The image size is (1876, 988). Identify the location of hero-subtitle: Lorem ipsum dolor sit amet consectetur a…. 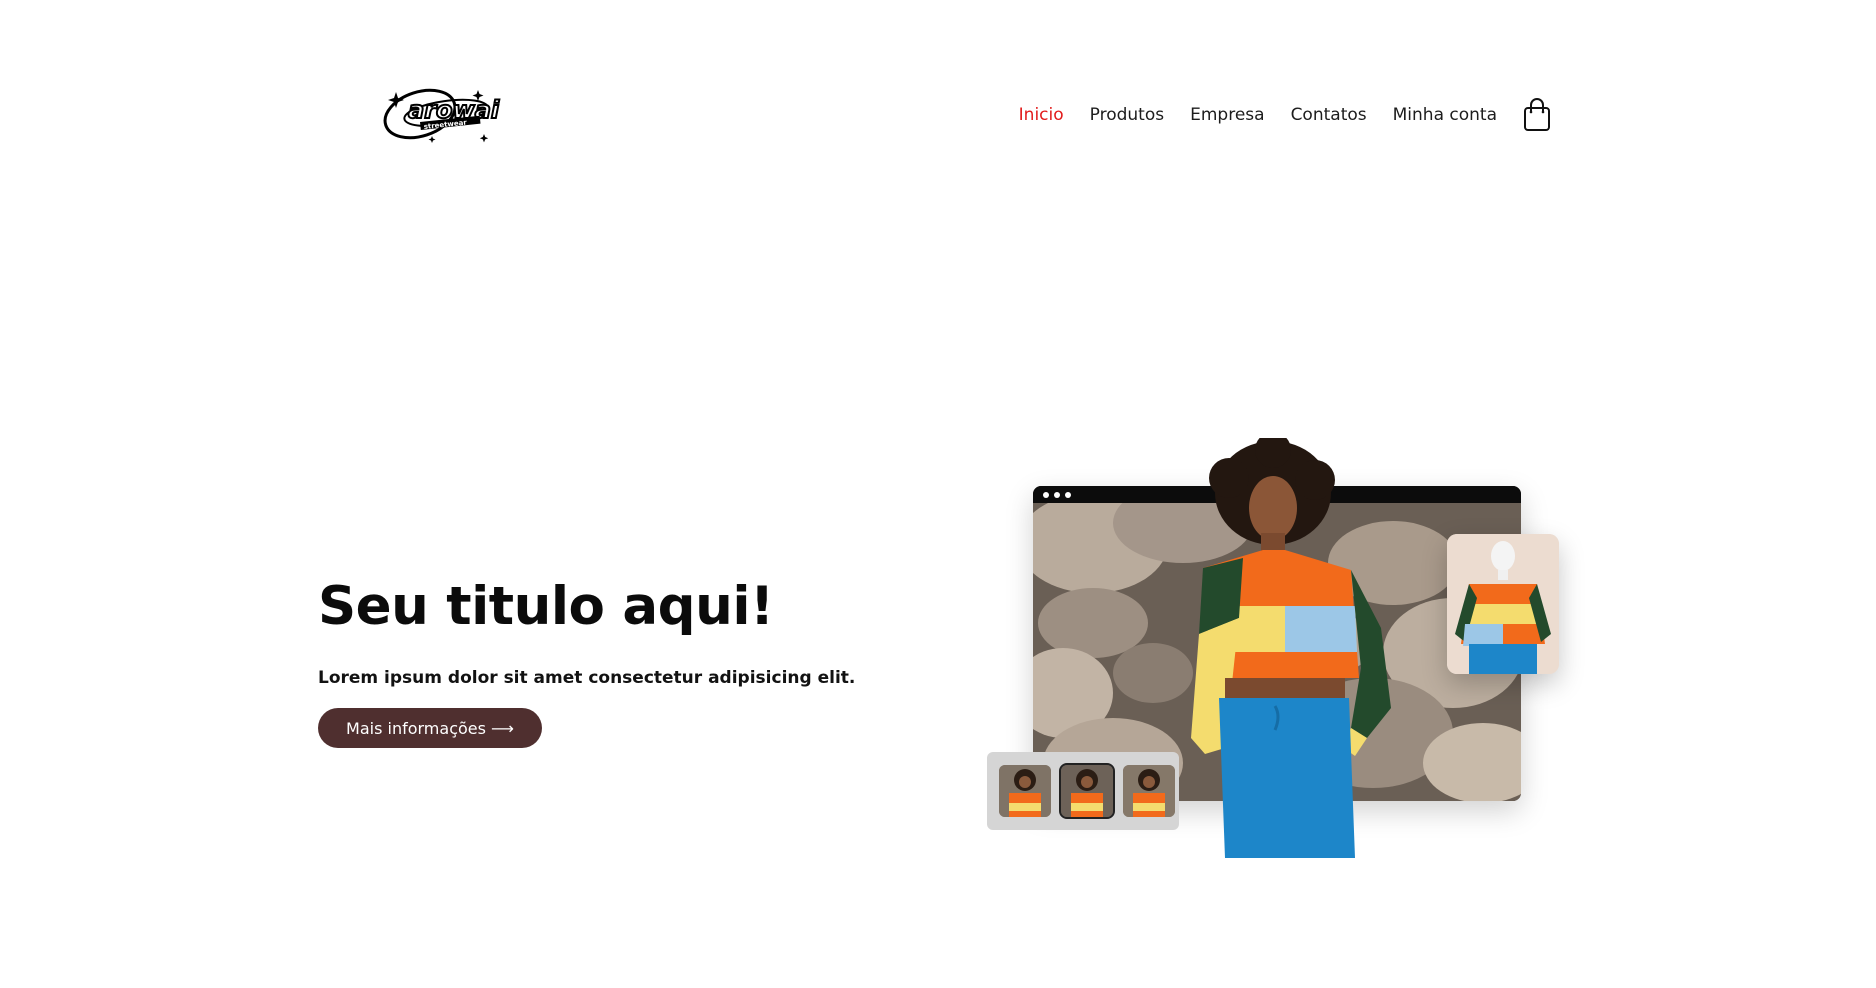
(587, 678).